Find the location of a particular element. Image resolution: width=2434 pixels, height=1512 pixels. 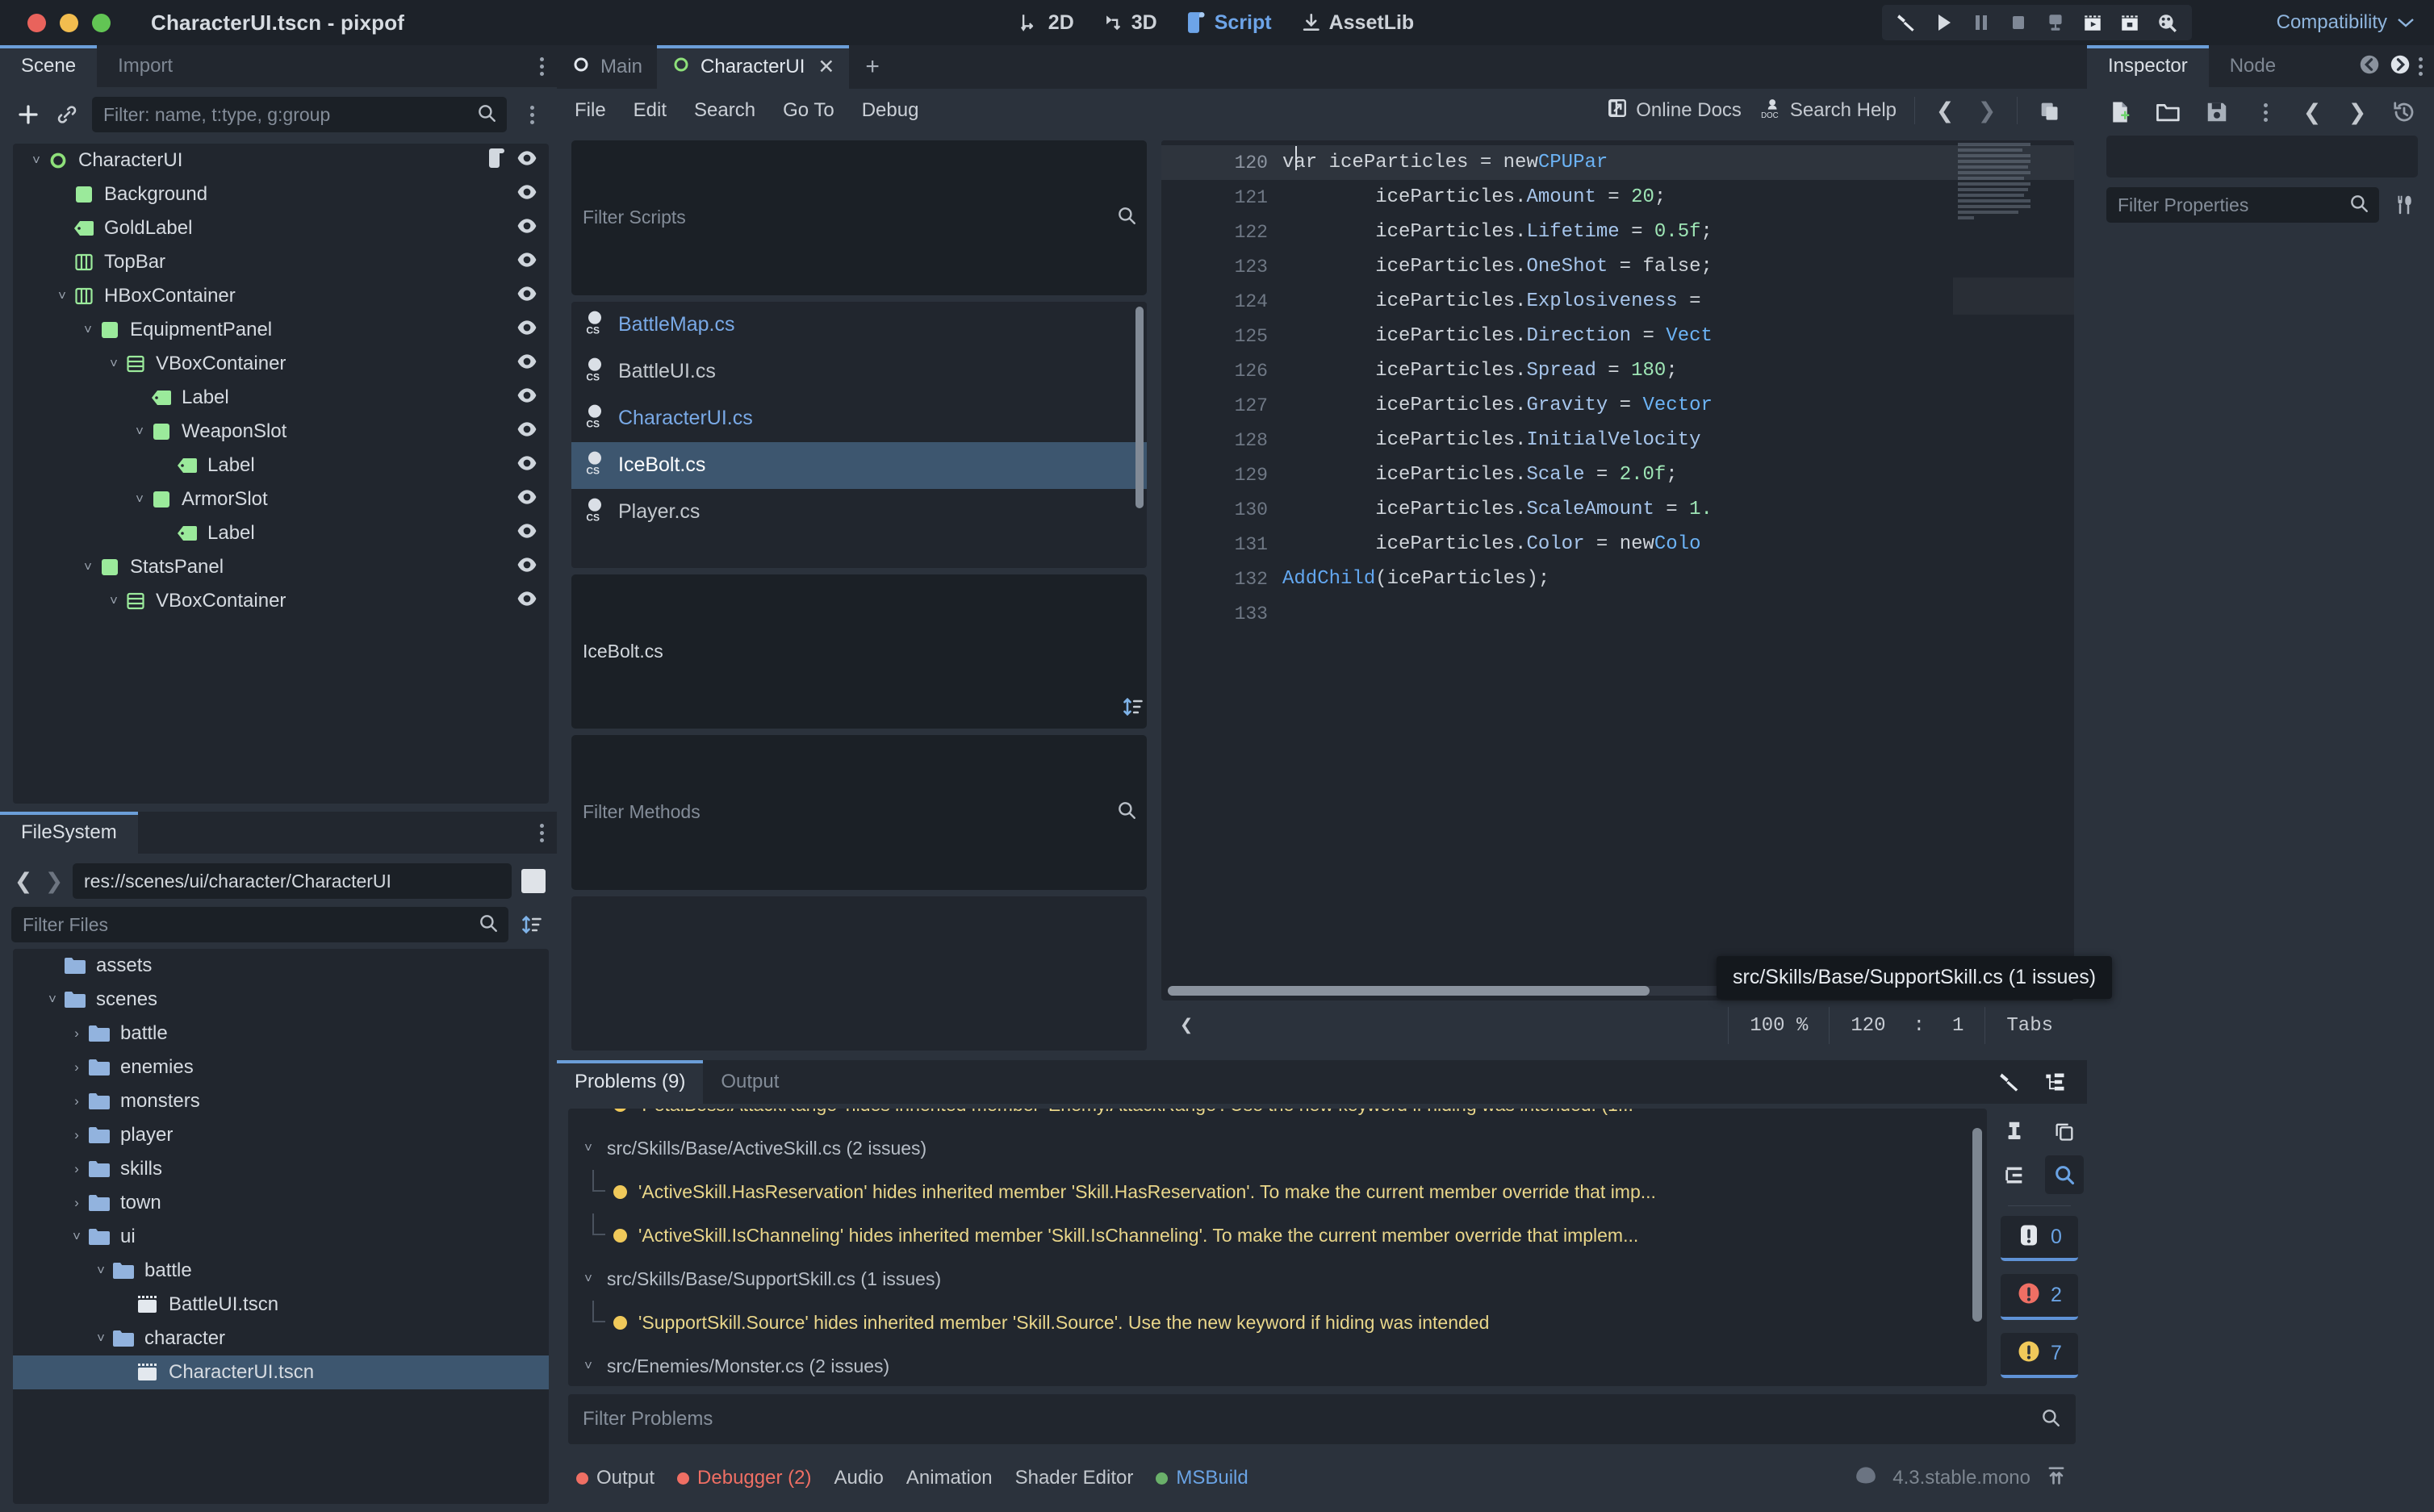

menu-goto: Go To is located at coordinates (809, 110).